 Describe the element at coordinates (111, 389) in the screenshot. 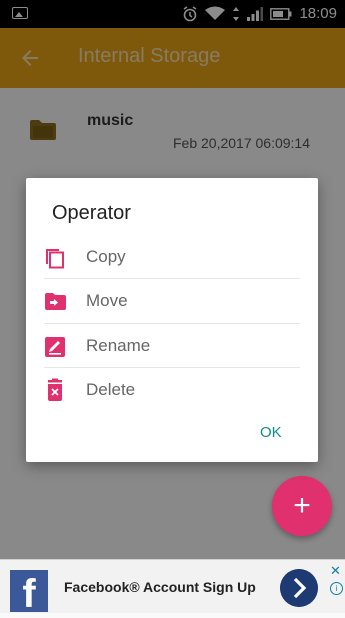

I see `delete-label: Delete` at that location.